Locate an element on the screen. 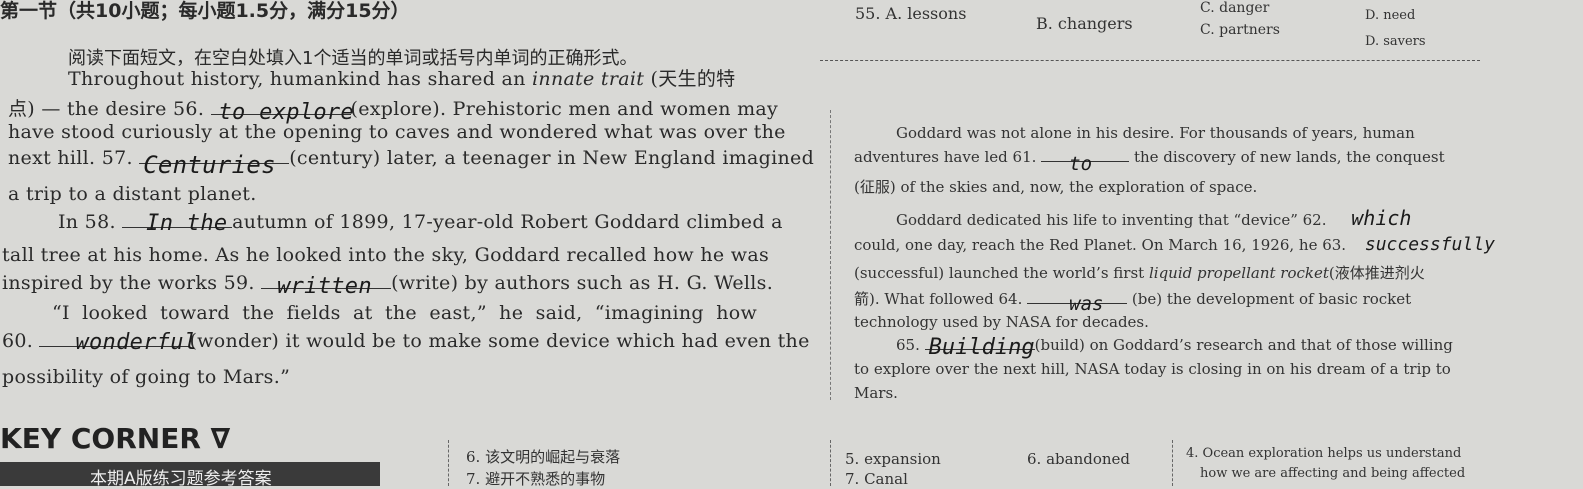 Image resolution: width=1583 pixels, height=489 pixels. right-line-8: technology used by NASA for decades. is located at coordinates (1001, 322).